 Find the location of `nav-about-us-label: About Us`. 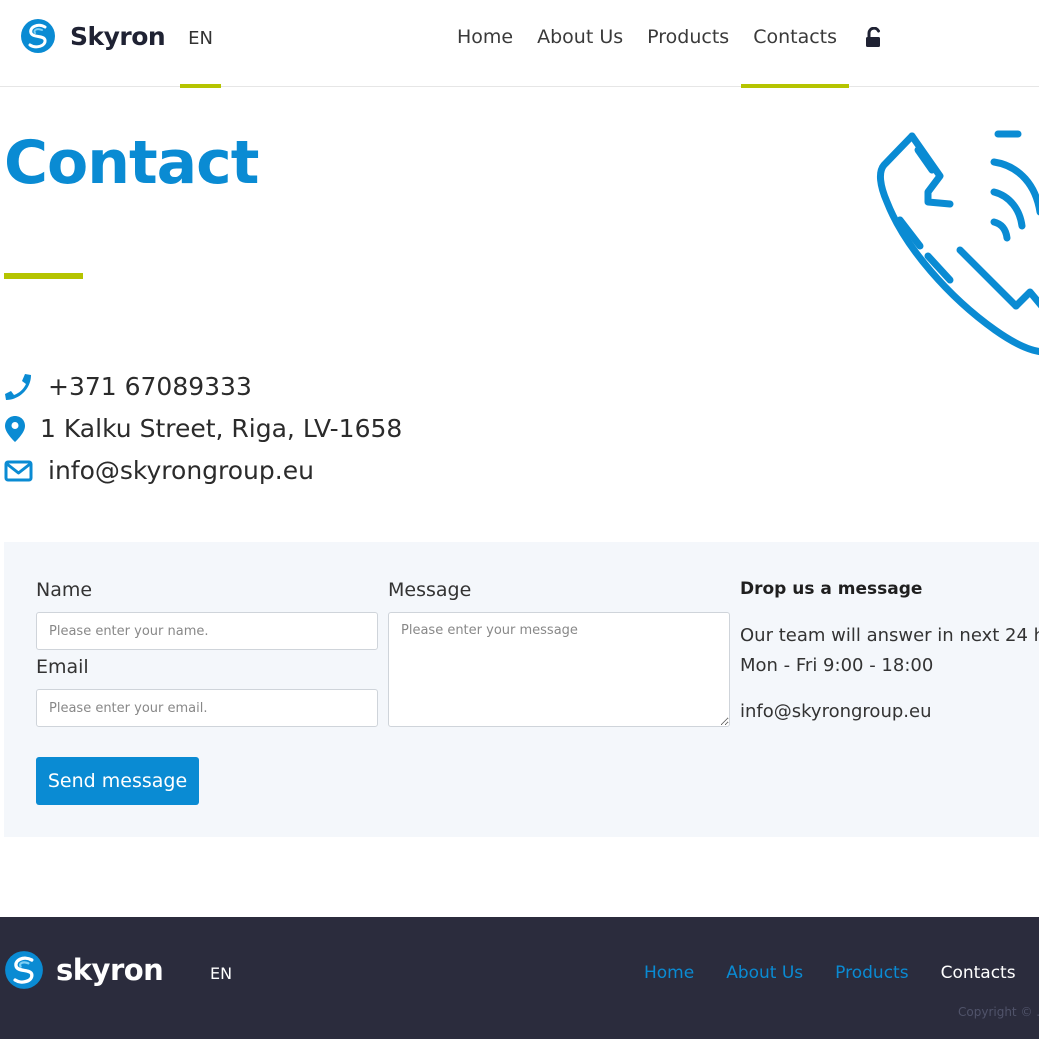

nav-about-us-label: About Us is located at coordinates (580, 37).